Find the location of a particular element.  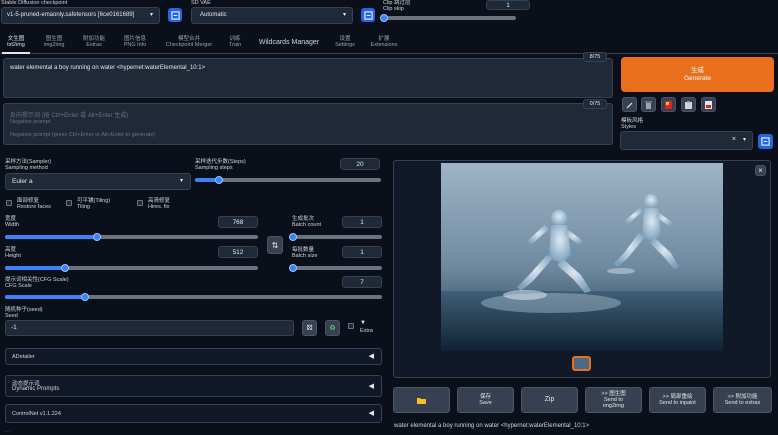

tab-train: 训练 Train is located at coordinates (235, 42).